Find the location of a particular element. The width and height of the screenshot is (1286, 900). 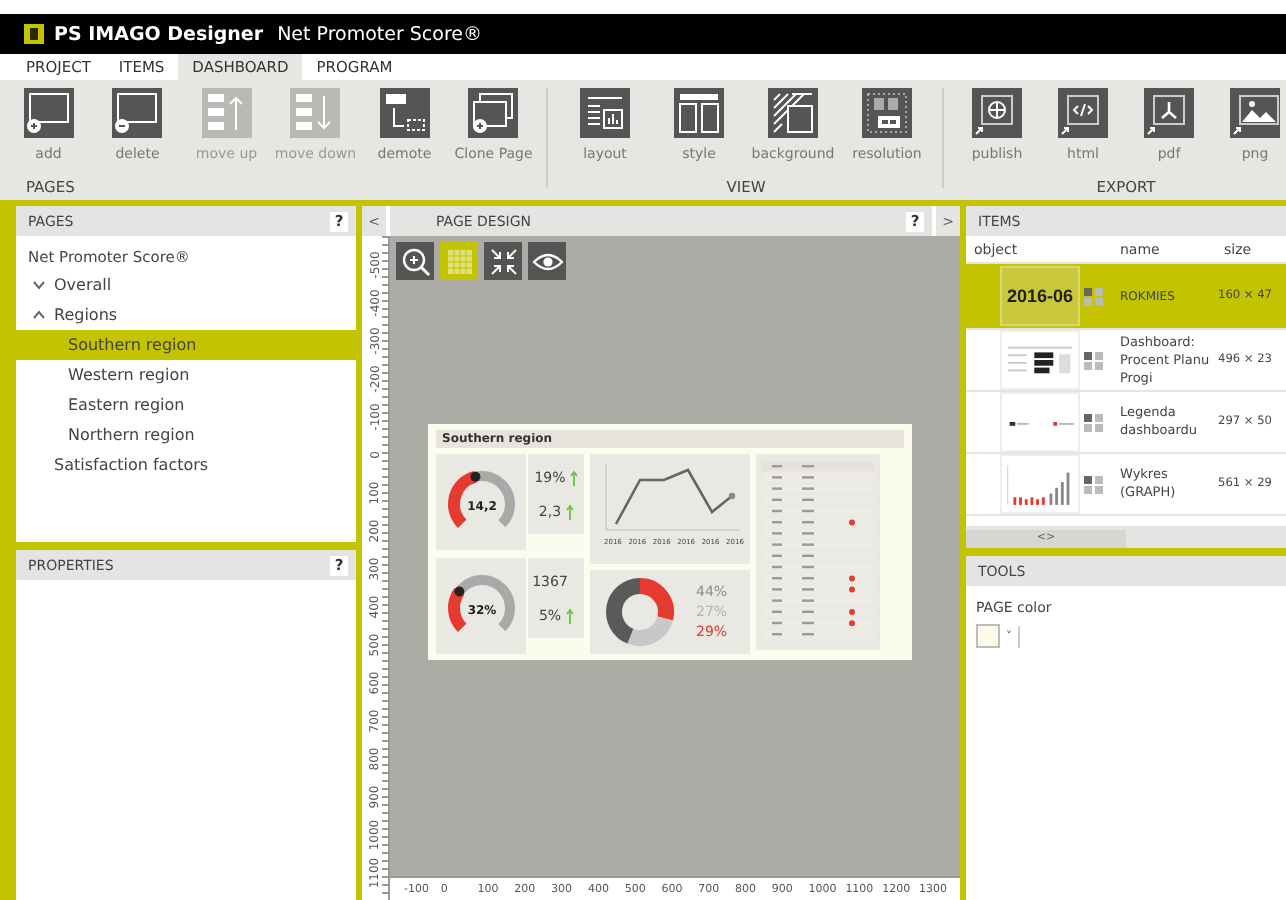

tree-item: Regions is located at coordinates (86, 315).